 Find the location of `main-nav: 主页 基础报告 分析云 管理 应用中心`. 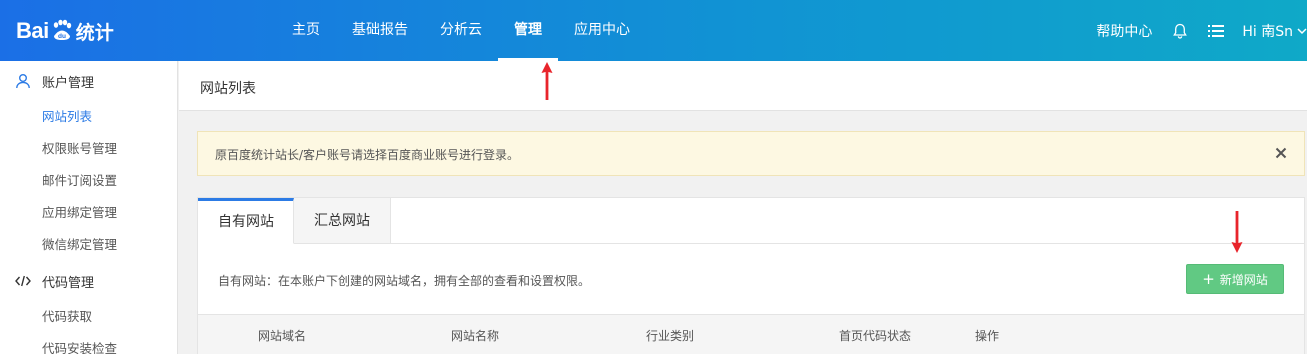

main-nav: 主页 基础报告 分析云 管理 应用中心 is located at coordinates (461, 30).